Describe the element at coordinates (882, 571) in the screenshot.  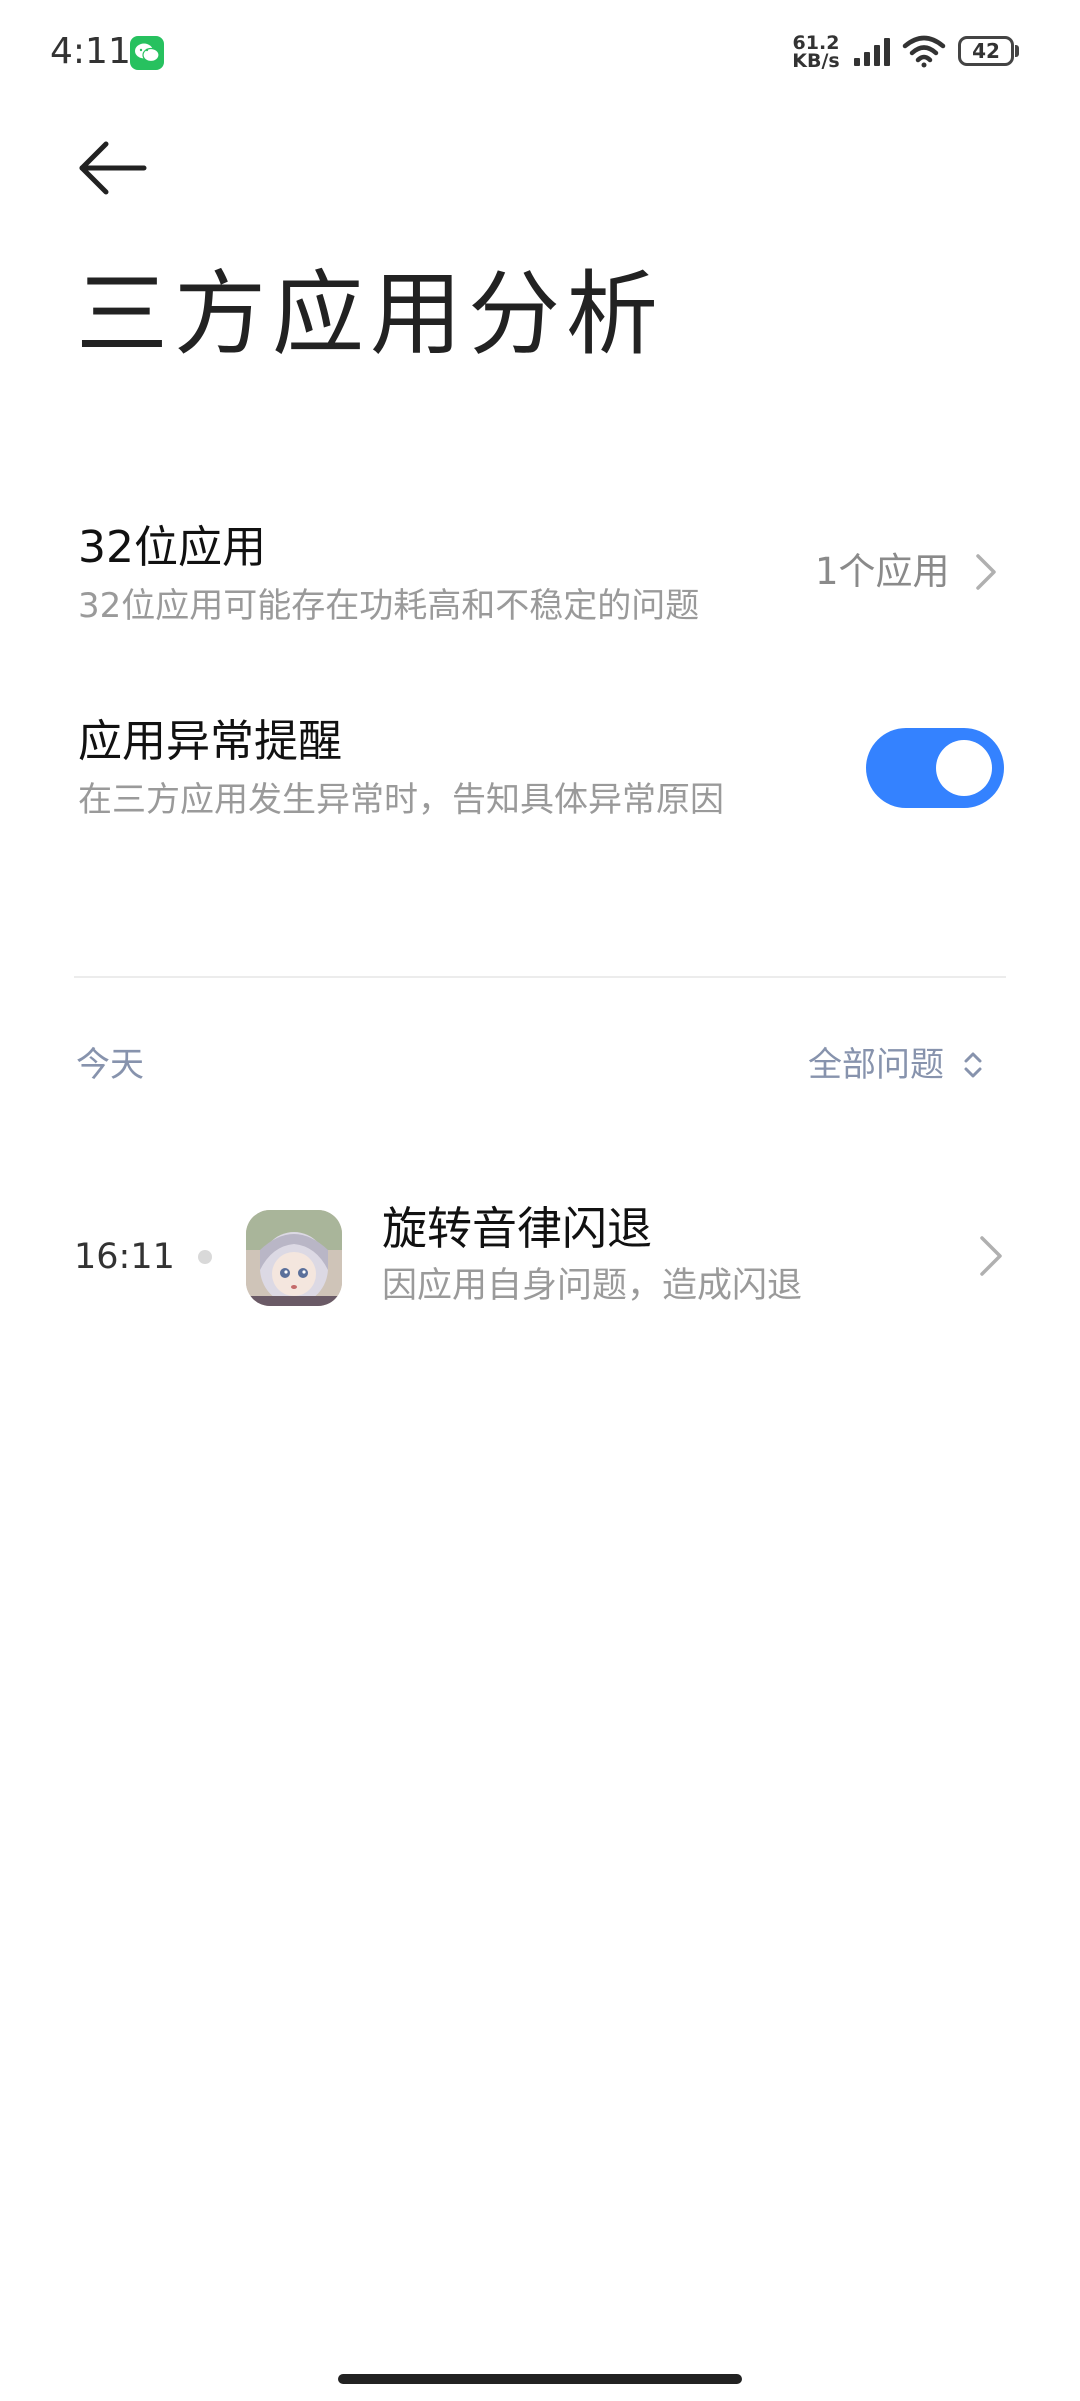
I see `app32-count: 1个应用` at that location.